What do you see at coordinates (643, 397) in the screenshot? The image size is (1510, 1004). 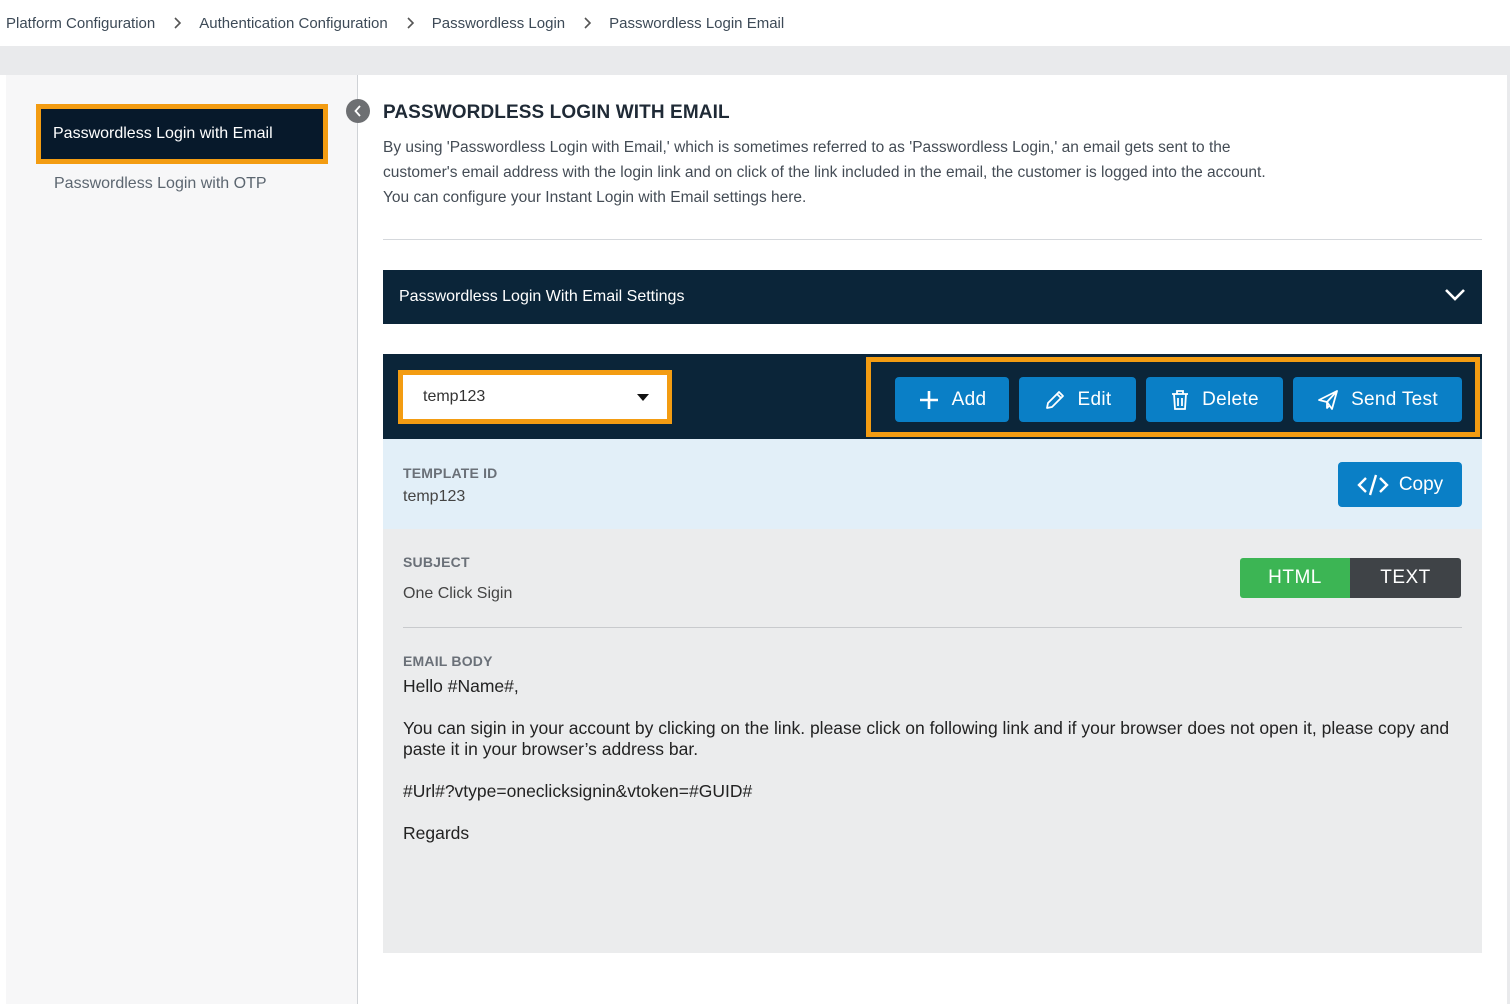 I see `caret-down-icon` at bounding box center [643, 397].